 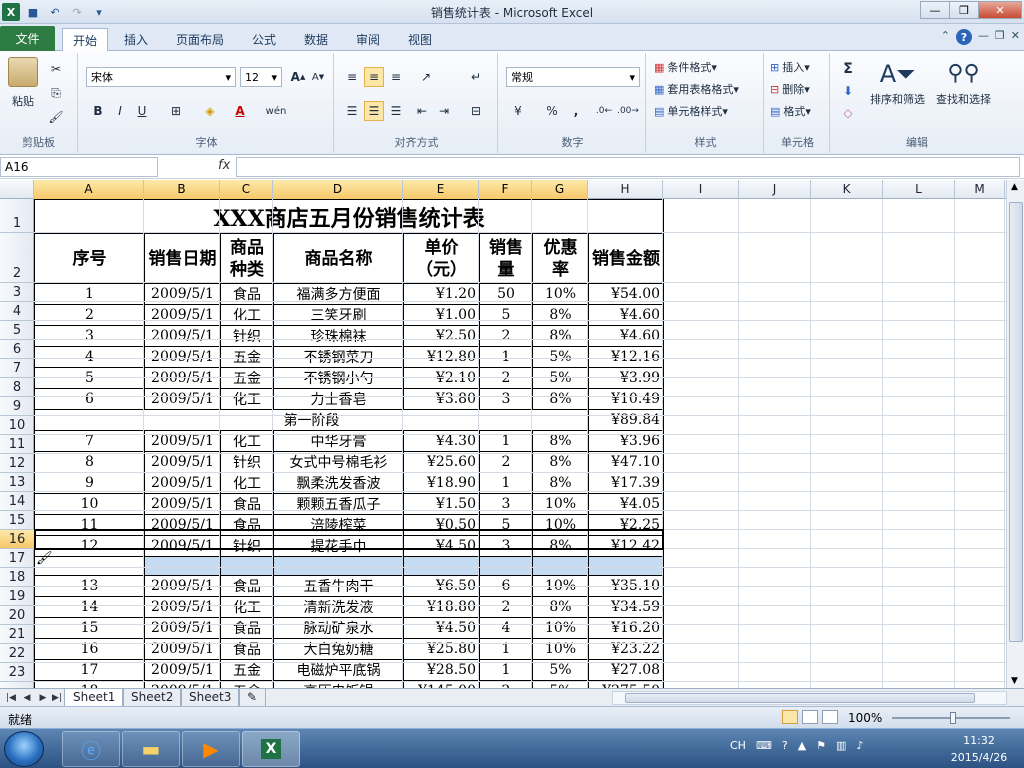 I want to click on ime-indicator: CH, so click(x=738, y=745).